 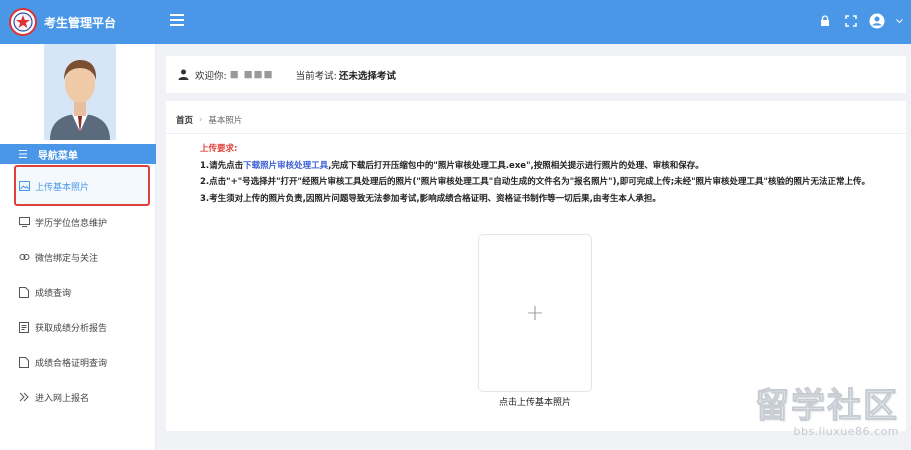 What do you see at coordinates (367, 76) in the screenshot?
I see `current-exam-value: 还未选择考试` at bounding box center [367, 76].